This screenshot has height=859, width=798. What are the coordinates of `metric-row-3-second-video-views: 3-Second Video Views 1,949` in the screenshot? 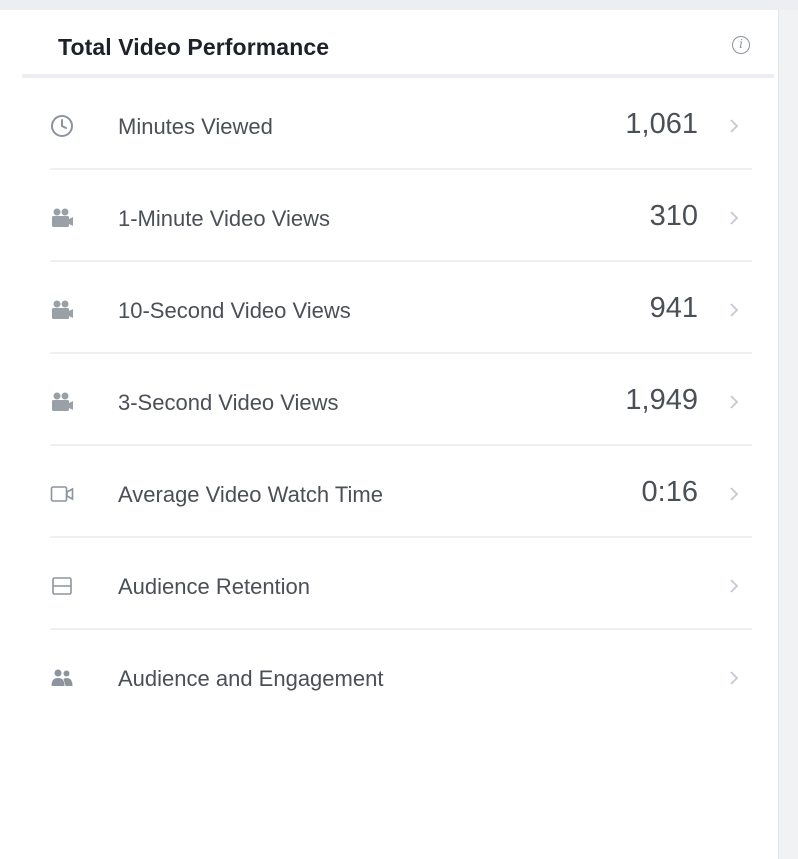 It's located at (401, 400).